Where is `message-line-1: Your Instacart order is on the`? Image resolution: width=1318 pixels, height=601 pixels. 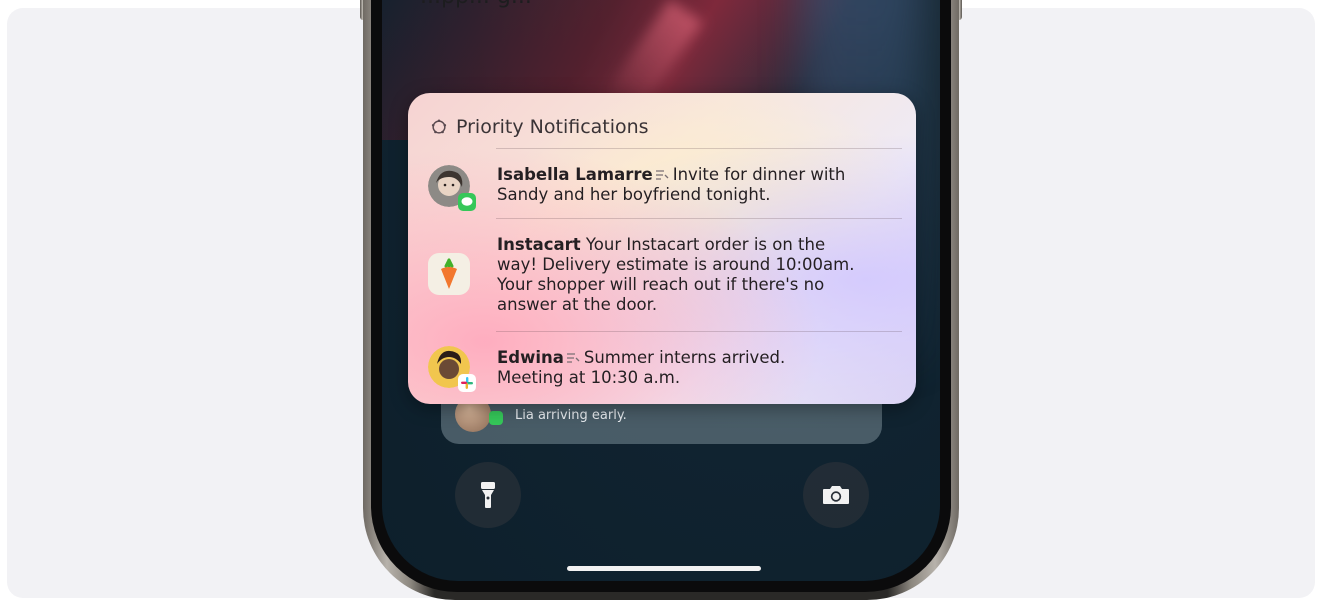 message-line-1: Your Instacart order is on the is located at coordinates (705, 244).